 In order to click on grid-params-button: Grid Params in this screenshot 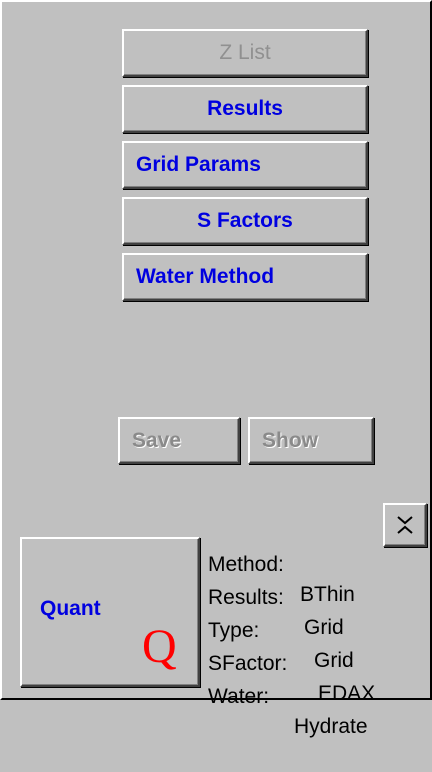, I will do `click(245, 165)`.